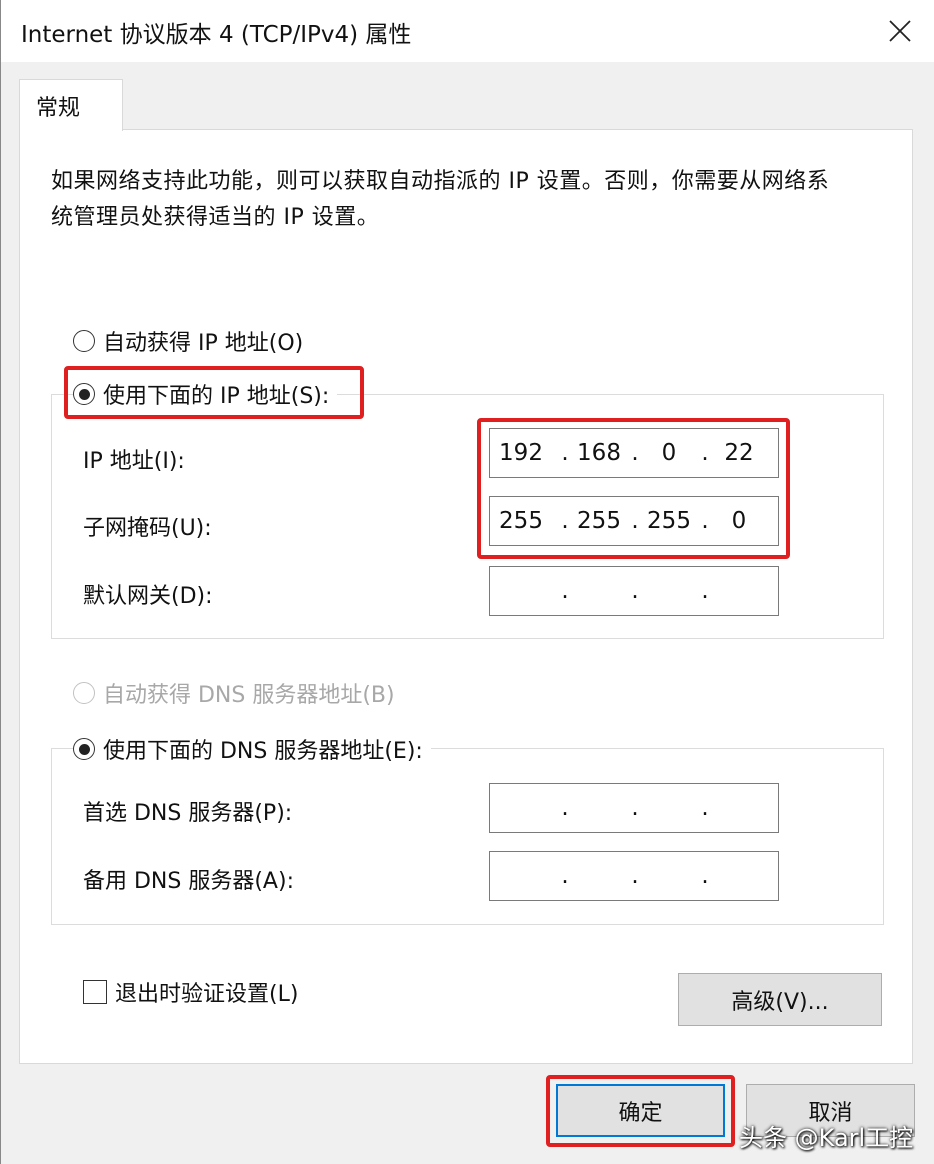 This screenshot has height=1164, width=934. What do you see at coordinates (640, 1110) in the screenshot?
I see `ok-button: 确定` at bounding box center [640, 1110].